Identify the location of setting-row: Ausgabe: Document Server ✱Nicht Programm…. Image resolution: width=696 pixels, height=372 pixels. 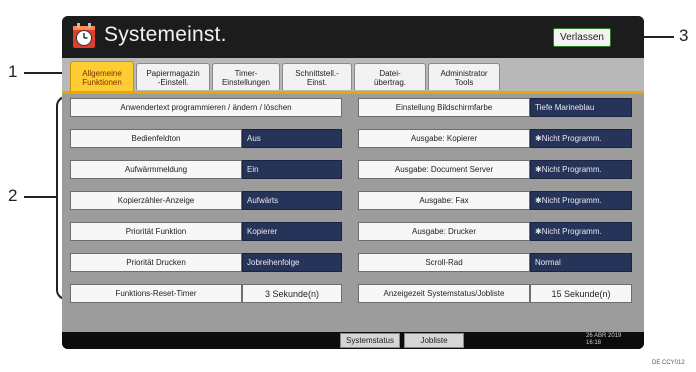
(495, 169).